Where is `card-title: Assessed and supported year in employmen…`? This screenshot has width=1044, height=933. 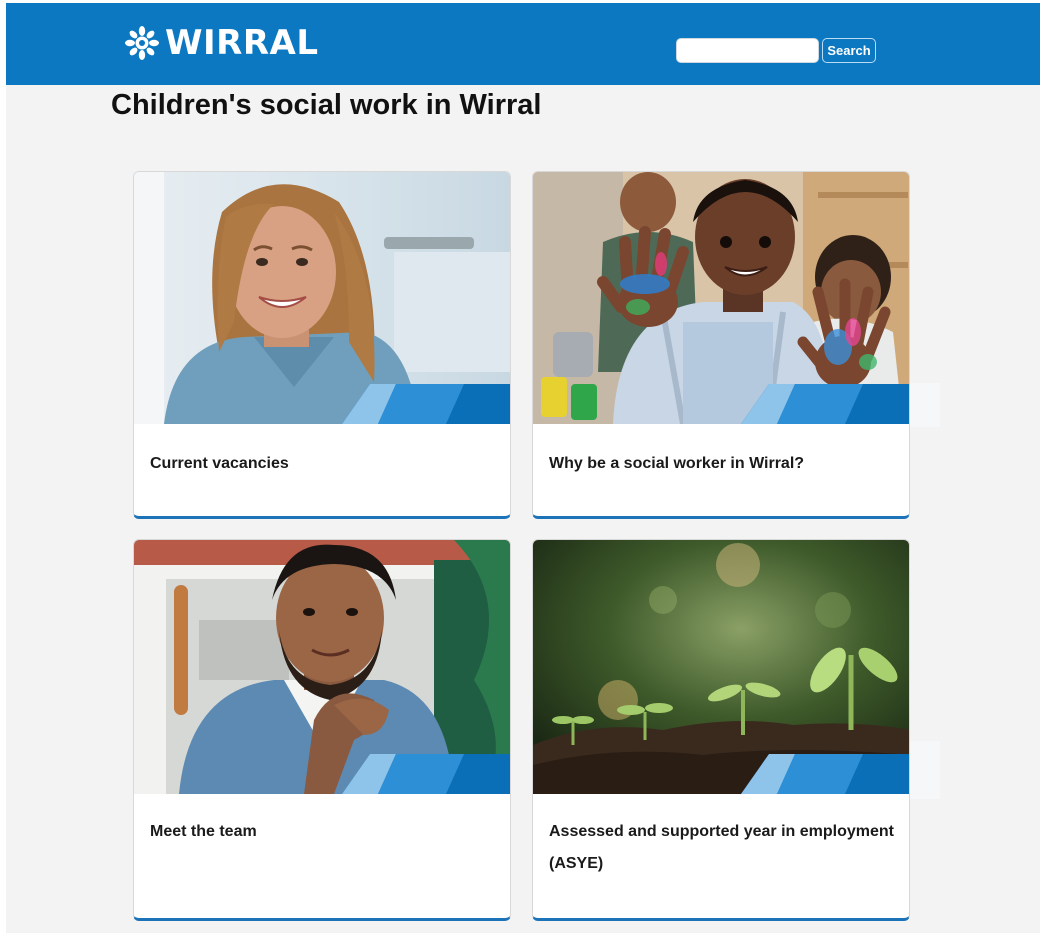
card-title: Assessed and supported year in employmen… is located at coordinates (721, 847).